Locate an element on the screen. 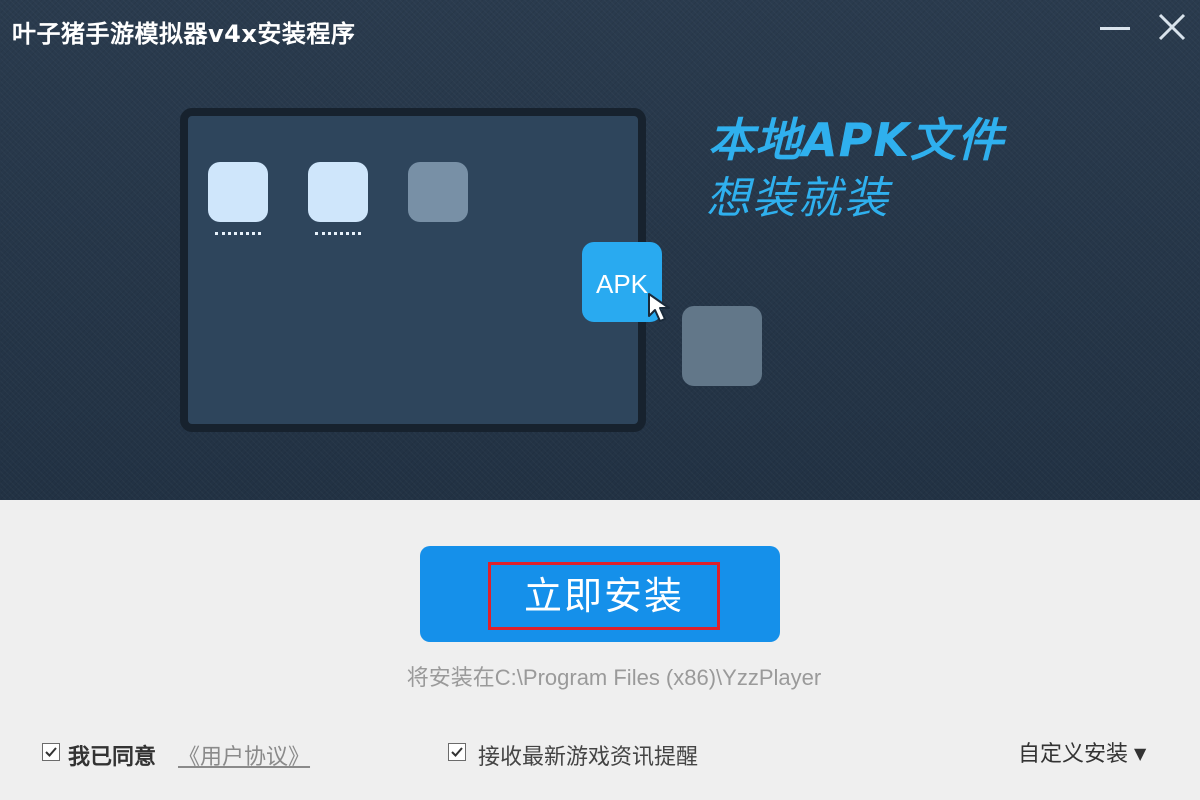  close-icon is located at coordinates (1172, 27).